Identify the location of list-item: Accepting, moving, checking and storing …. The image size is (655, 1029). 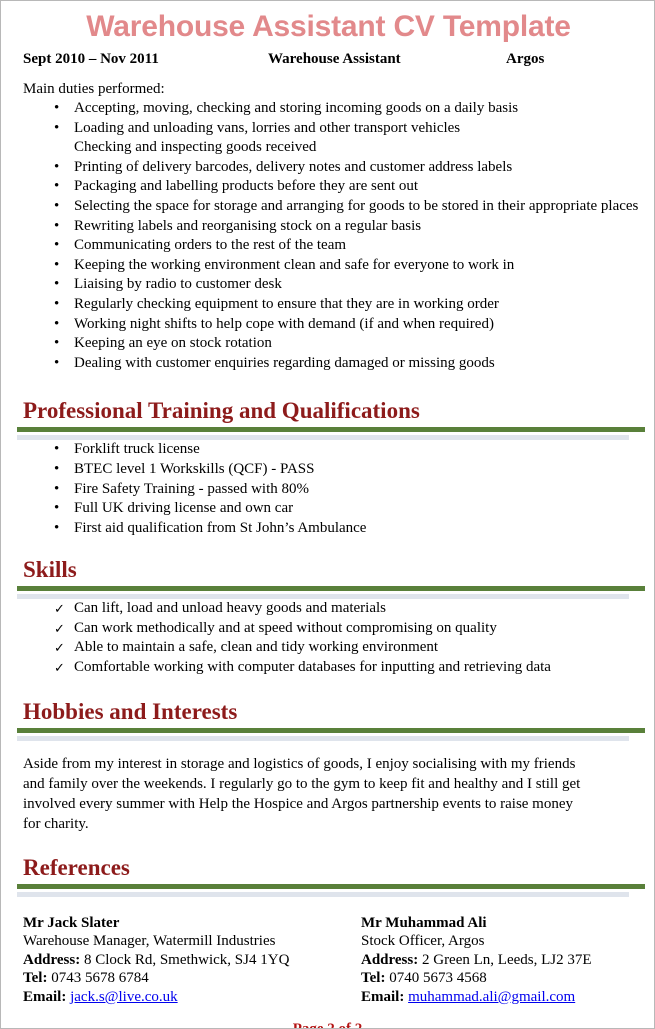
(332, 109).